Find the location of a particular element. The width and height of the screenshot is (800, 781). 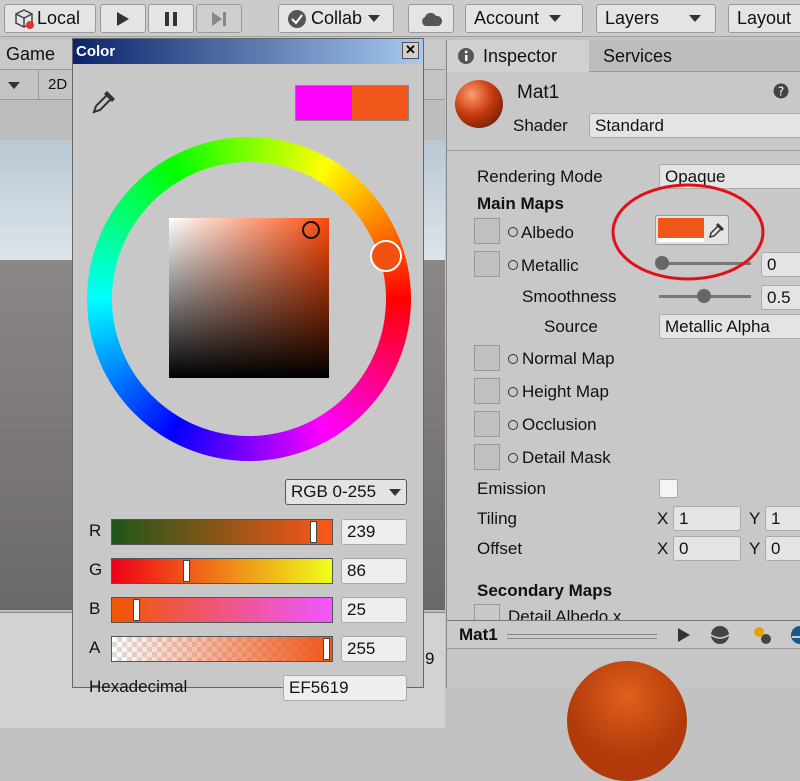

pause-icon is located at coordinates (171, 18).